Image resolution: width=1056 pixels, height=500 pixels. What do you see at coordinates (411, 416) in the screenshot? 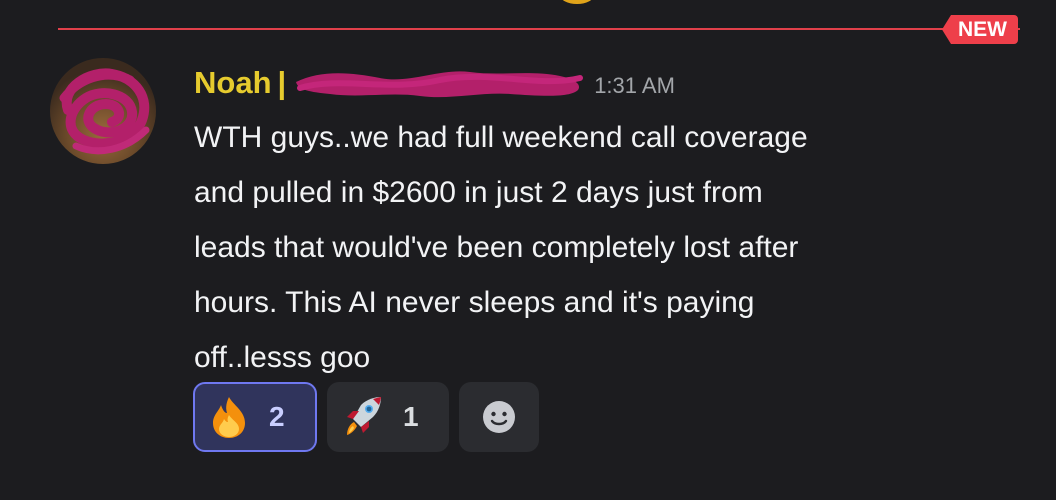
I see `reaction-count: 1` at bounding box center [411, 416].